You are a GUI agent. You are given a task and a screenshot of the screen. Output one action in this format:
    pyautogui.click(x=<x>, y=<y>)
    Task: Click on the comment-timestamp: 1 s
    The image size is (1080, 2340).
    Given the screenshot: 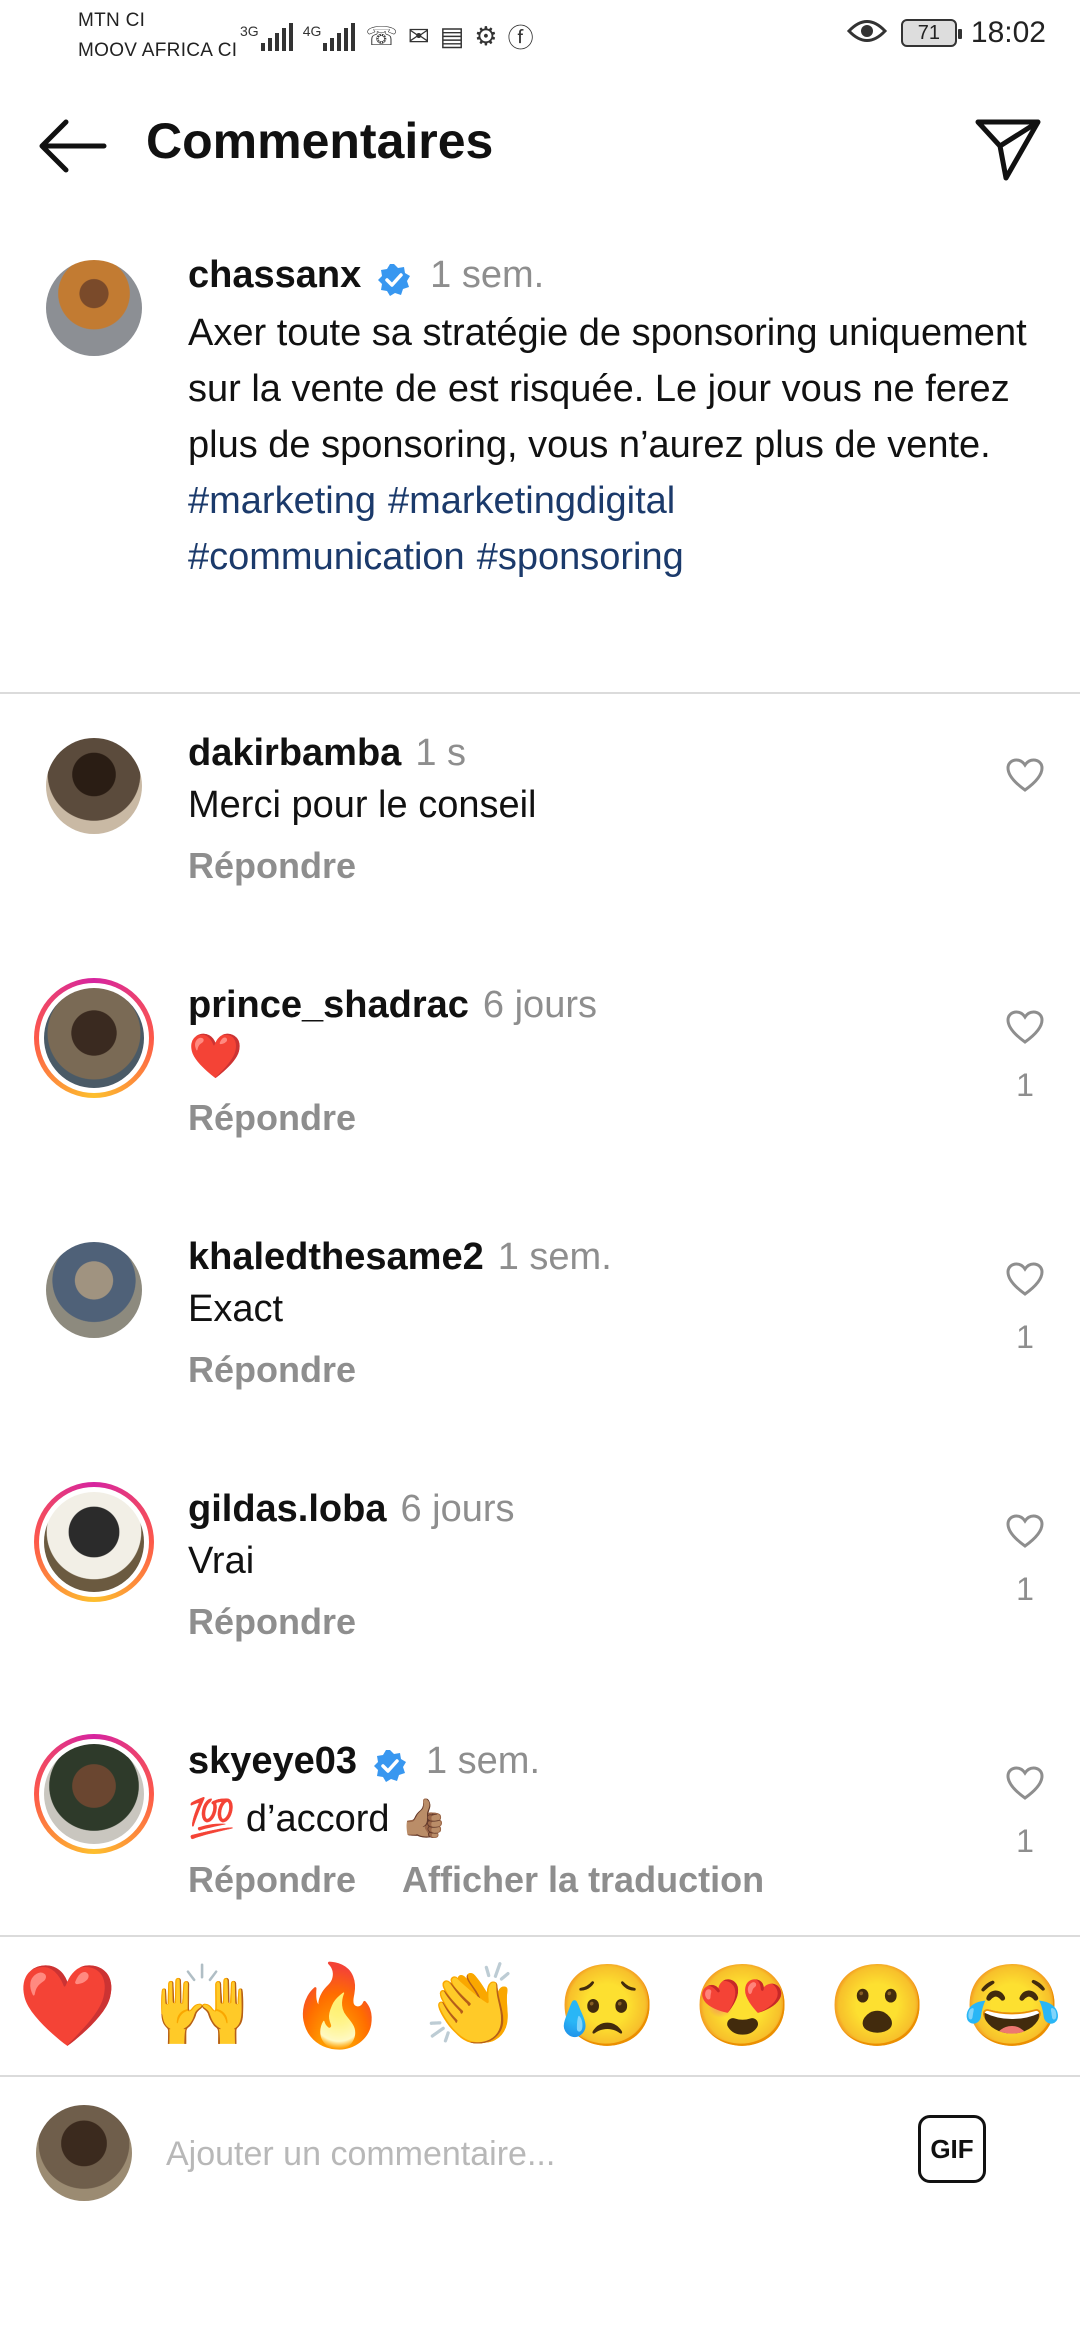 What is the action you would take?
    pyautogui.click(x=441, y=753)
    